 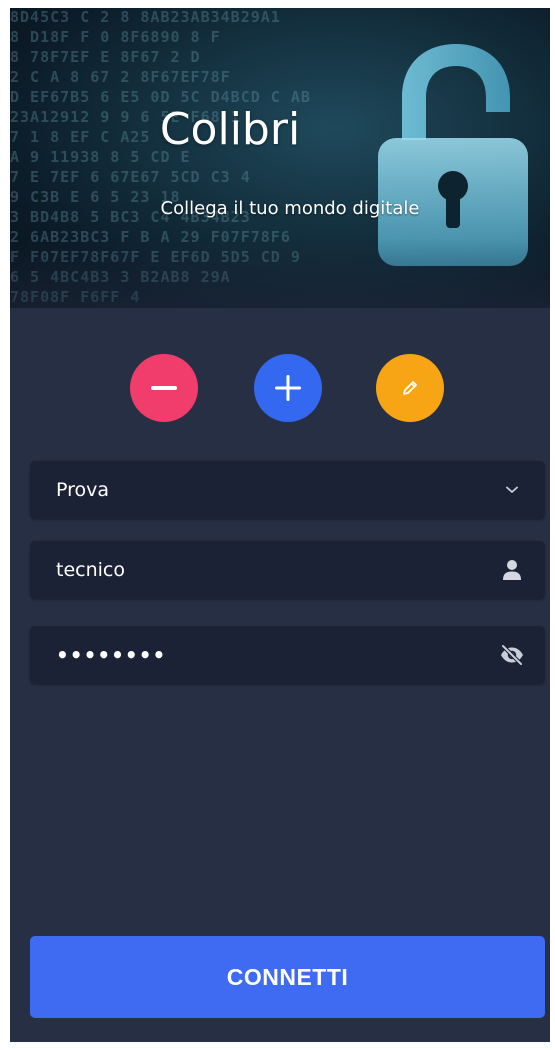 I want to click on remove-profile-button, so click(x=164, y=388).